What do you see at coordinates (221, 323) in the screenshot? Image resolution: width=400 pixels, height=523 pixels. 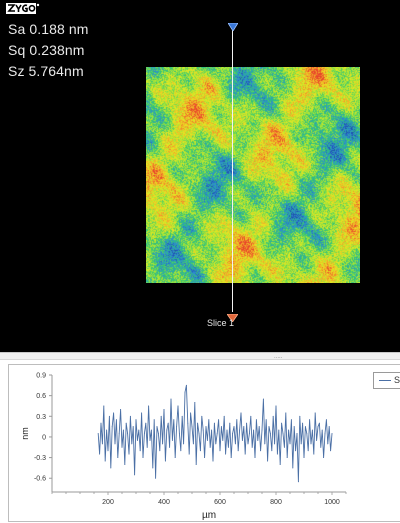 I see `slice-label: Slice 1` at bounding box center [221, 323].